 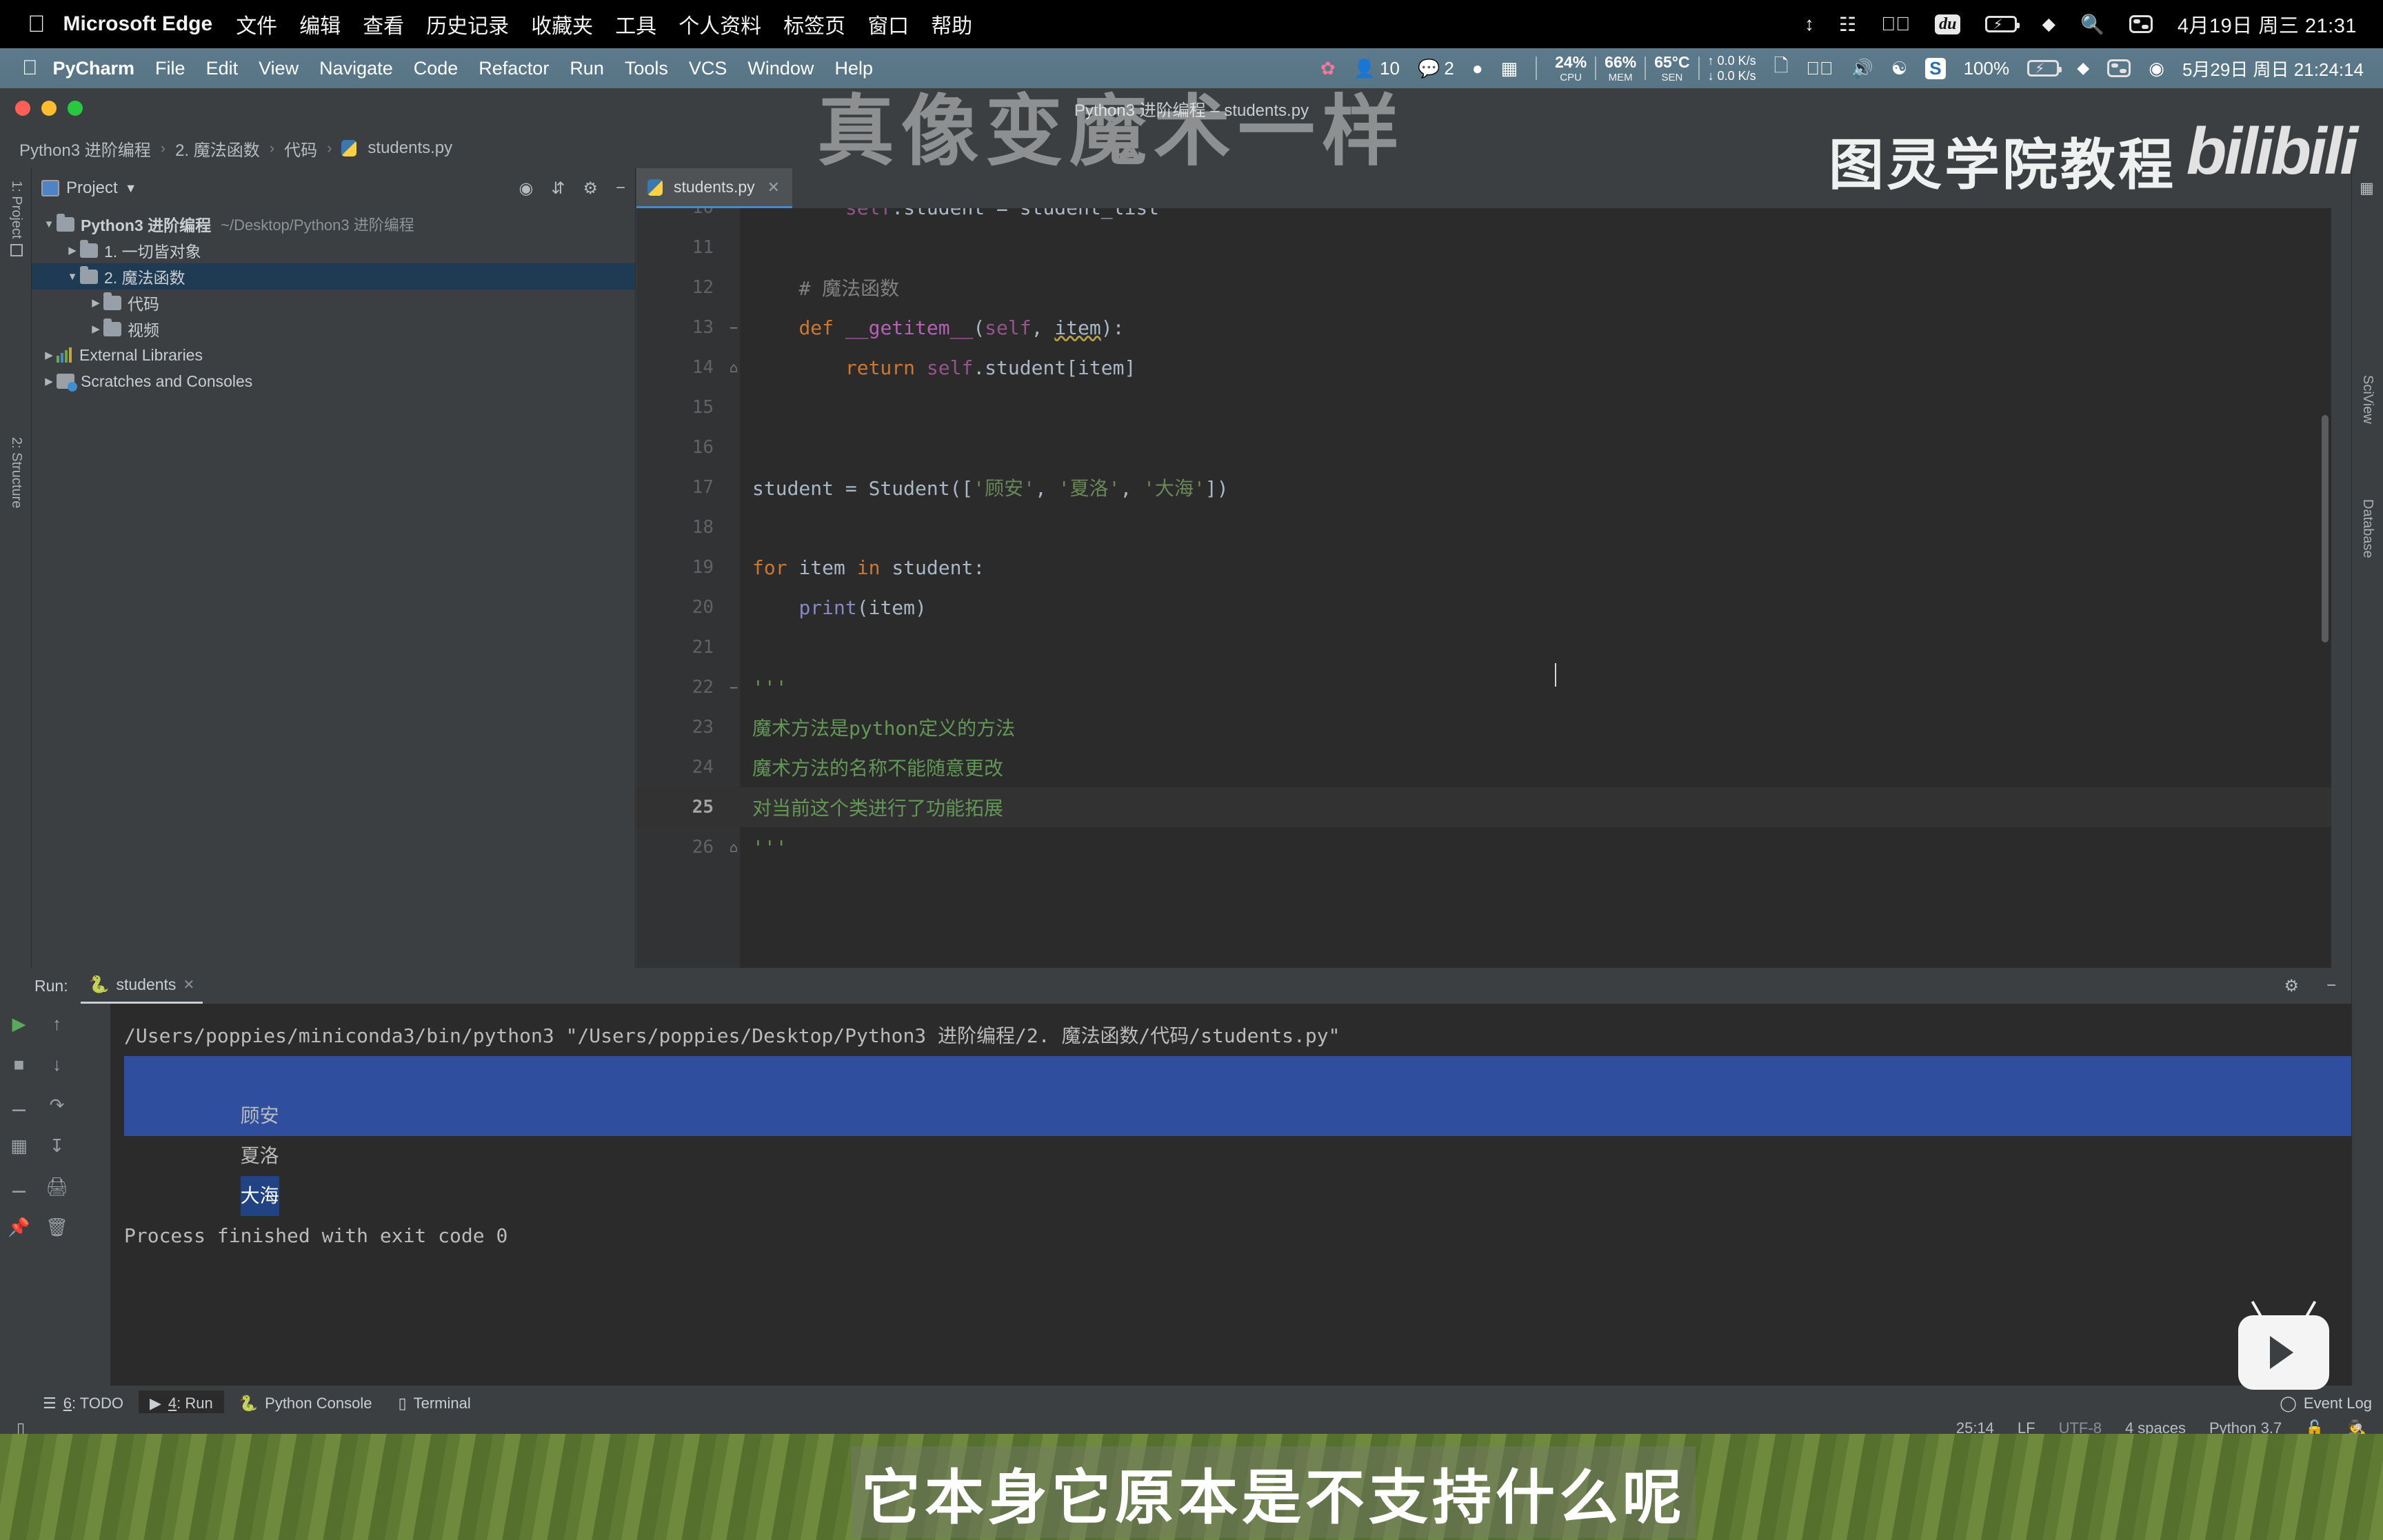 What do you see at coordinates (1483, 327) in the screenshot?
I see `code-line: 13− def __getitem__(self, item):` at bounding box center [1483, 327].